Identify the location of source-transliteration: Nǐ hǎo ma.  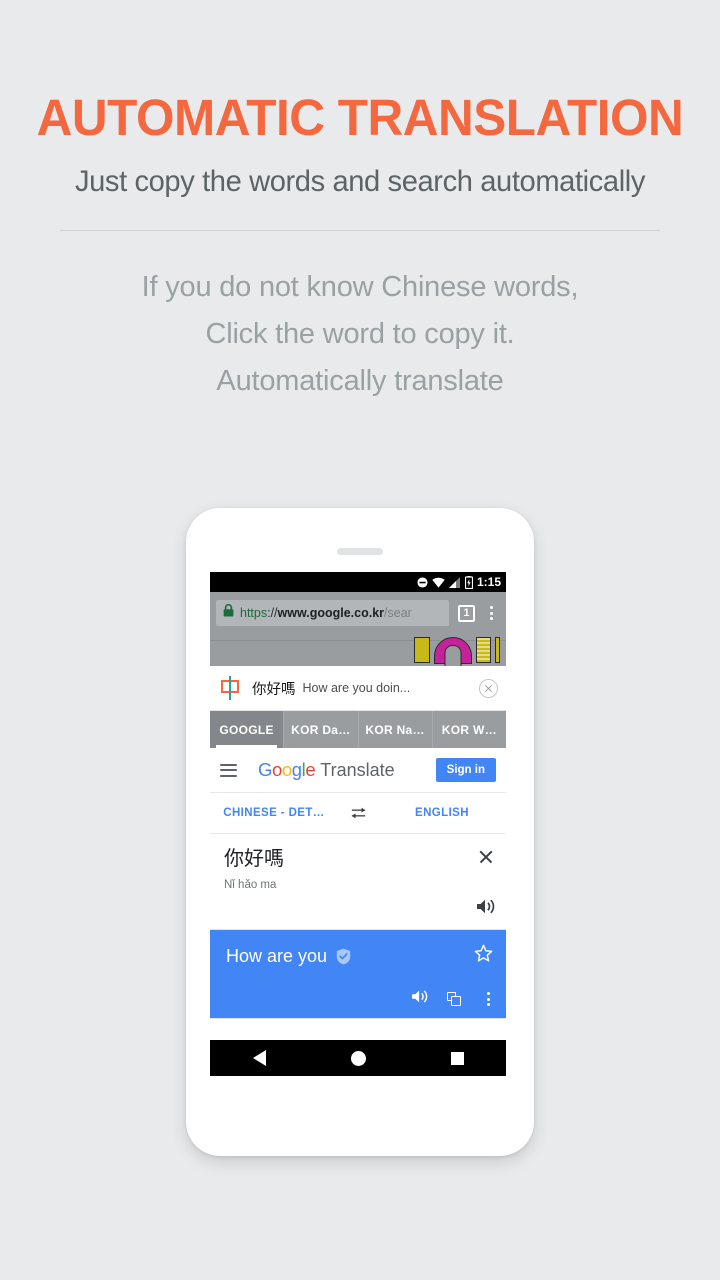
(250, 885).